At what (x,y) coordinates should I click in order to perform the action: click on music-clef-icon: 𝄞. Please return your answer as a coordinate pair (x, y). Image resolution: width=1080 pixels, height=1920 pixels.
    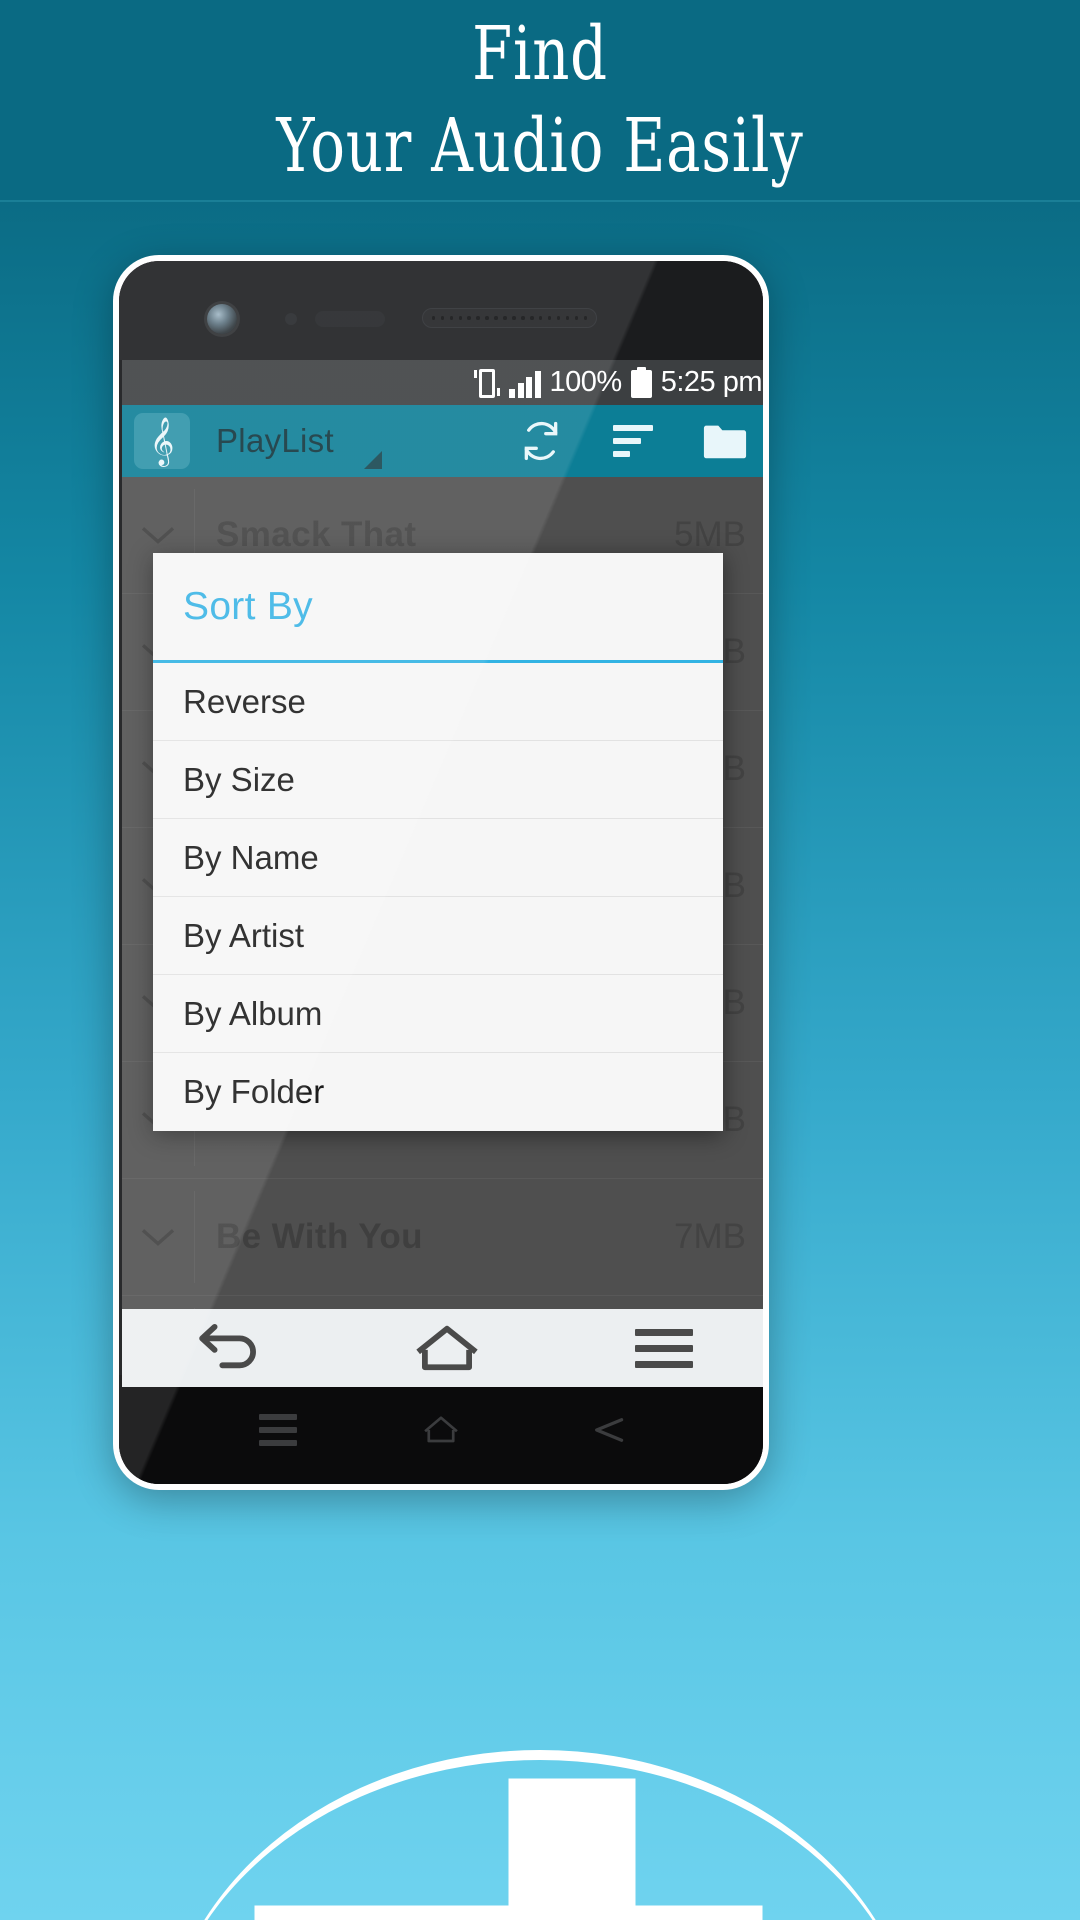
    Looking at the image, I should click on (162, 441).